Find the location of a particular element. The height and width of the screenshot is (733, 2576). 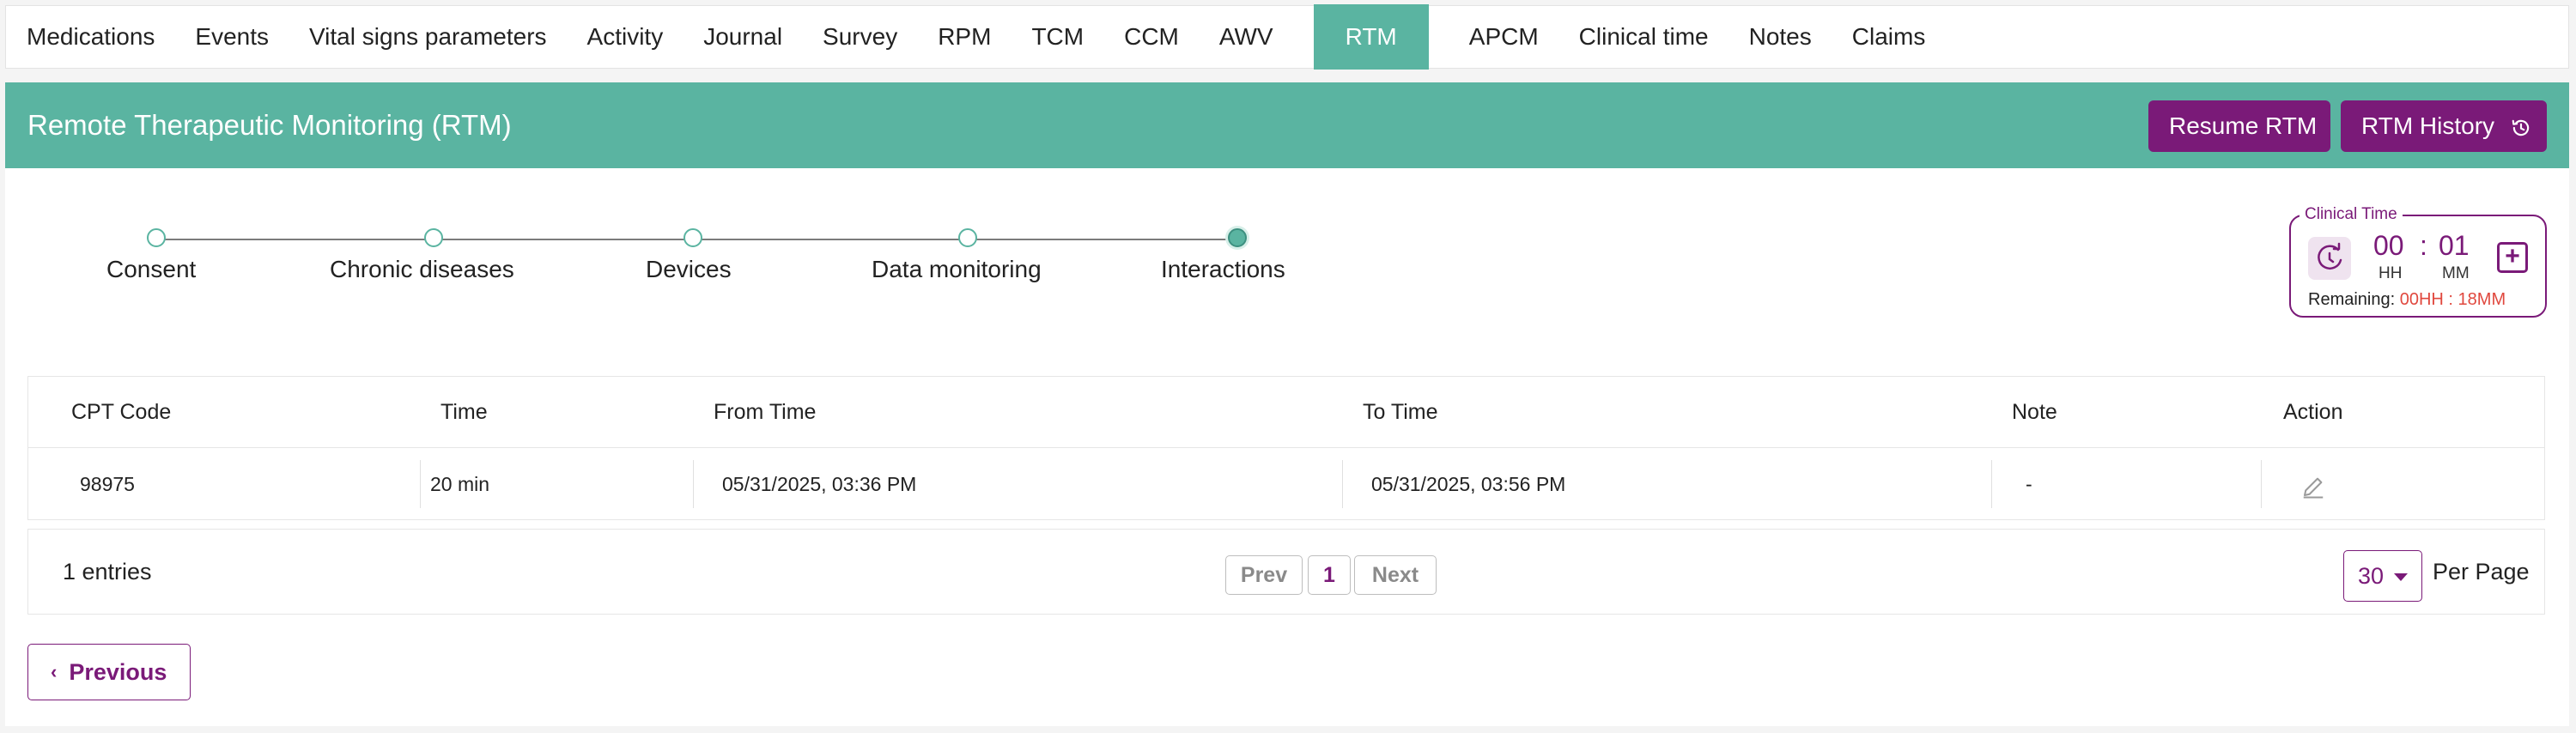

tab-clinical-time: Clinical time is located at coordinates (1644, 37).